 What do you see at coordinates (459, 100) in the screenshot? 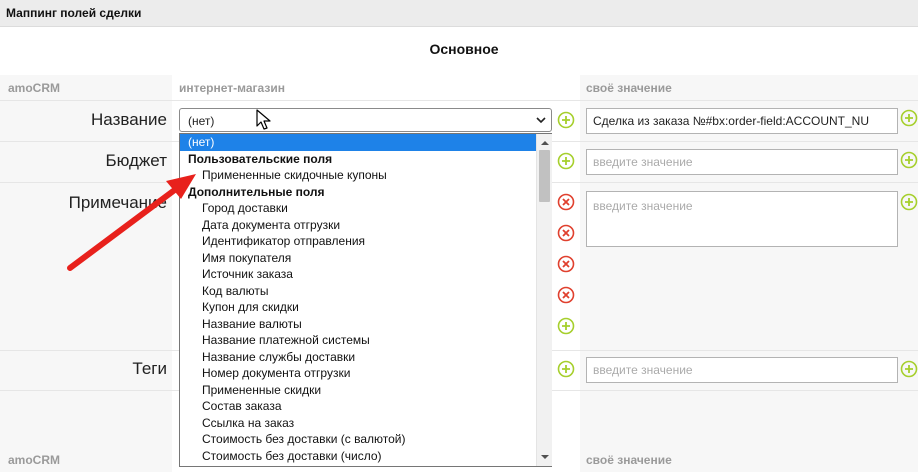
I see `row-divider` at bounding box center [459, 100].